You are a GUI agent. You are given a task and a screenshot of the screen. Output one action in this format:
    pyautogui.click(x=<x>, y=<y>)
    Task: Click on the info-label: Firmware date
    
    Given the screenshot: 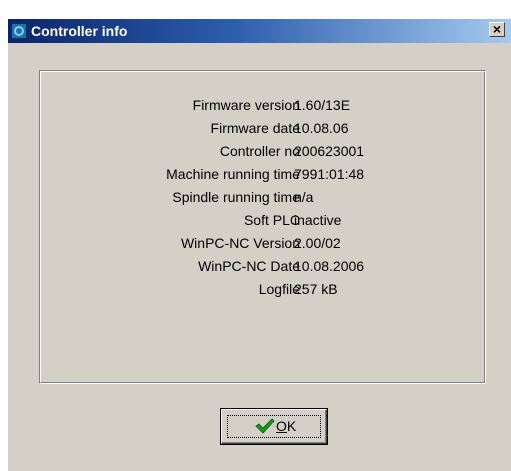 What is the action you would take?
    pyautogui.click(x=255, y=128)
    